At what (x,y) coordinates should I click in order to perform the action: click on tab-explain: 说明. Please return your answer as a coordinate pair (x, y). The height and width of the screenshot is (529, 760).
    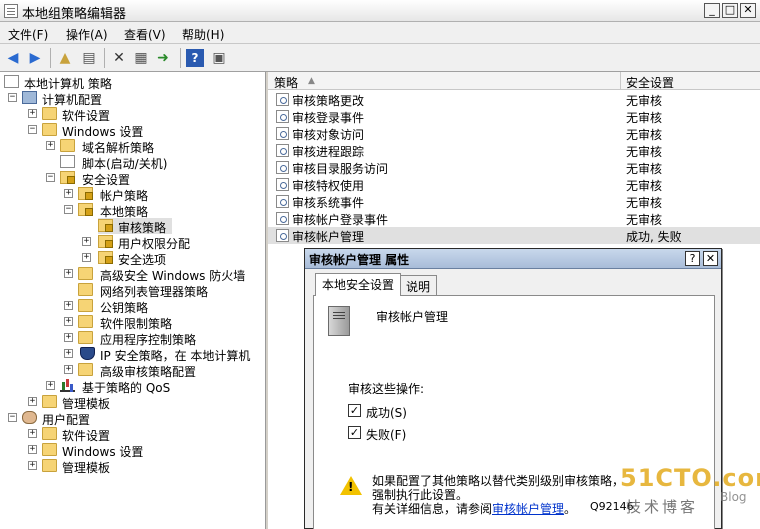
    Looking at the image, I should click on (418, 285).